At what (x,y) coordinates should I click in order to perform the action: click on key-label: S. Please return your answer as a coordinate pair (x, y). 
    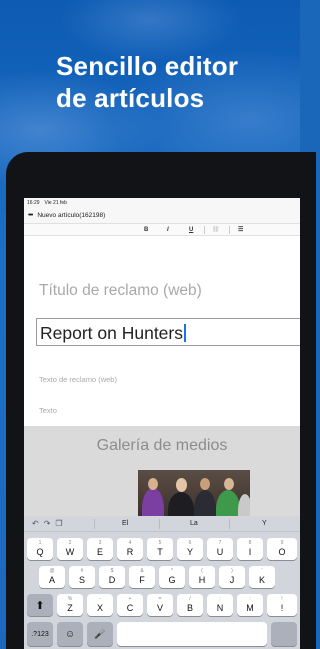
    Looking at the image, I should click on (81, 580).